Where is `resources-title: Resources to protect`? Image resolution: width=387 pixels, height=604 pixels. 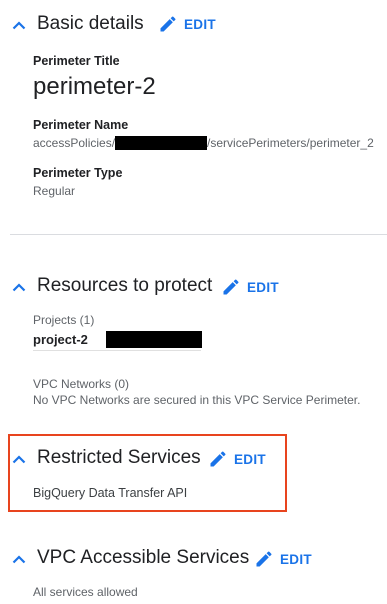 resources-title: Resources to protect is located at coordinates (125, 285).